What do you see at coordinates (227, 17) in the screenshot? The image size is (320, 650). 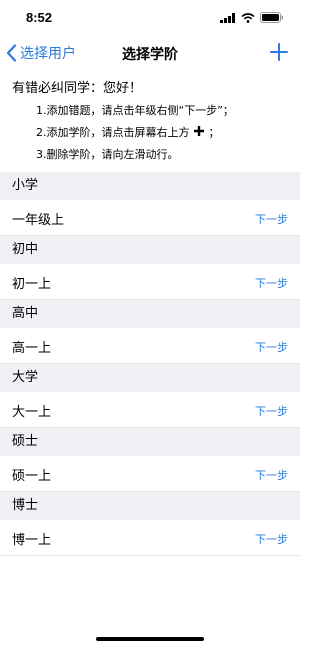 I see `signal-icon` at bounding box center [227, 17].